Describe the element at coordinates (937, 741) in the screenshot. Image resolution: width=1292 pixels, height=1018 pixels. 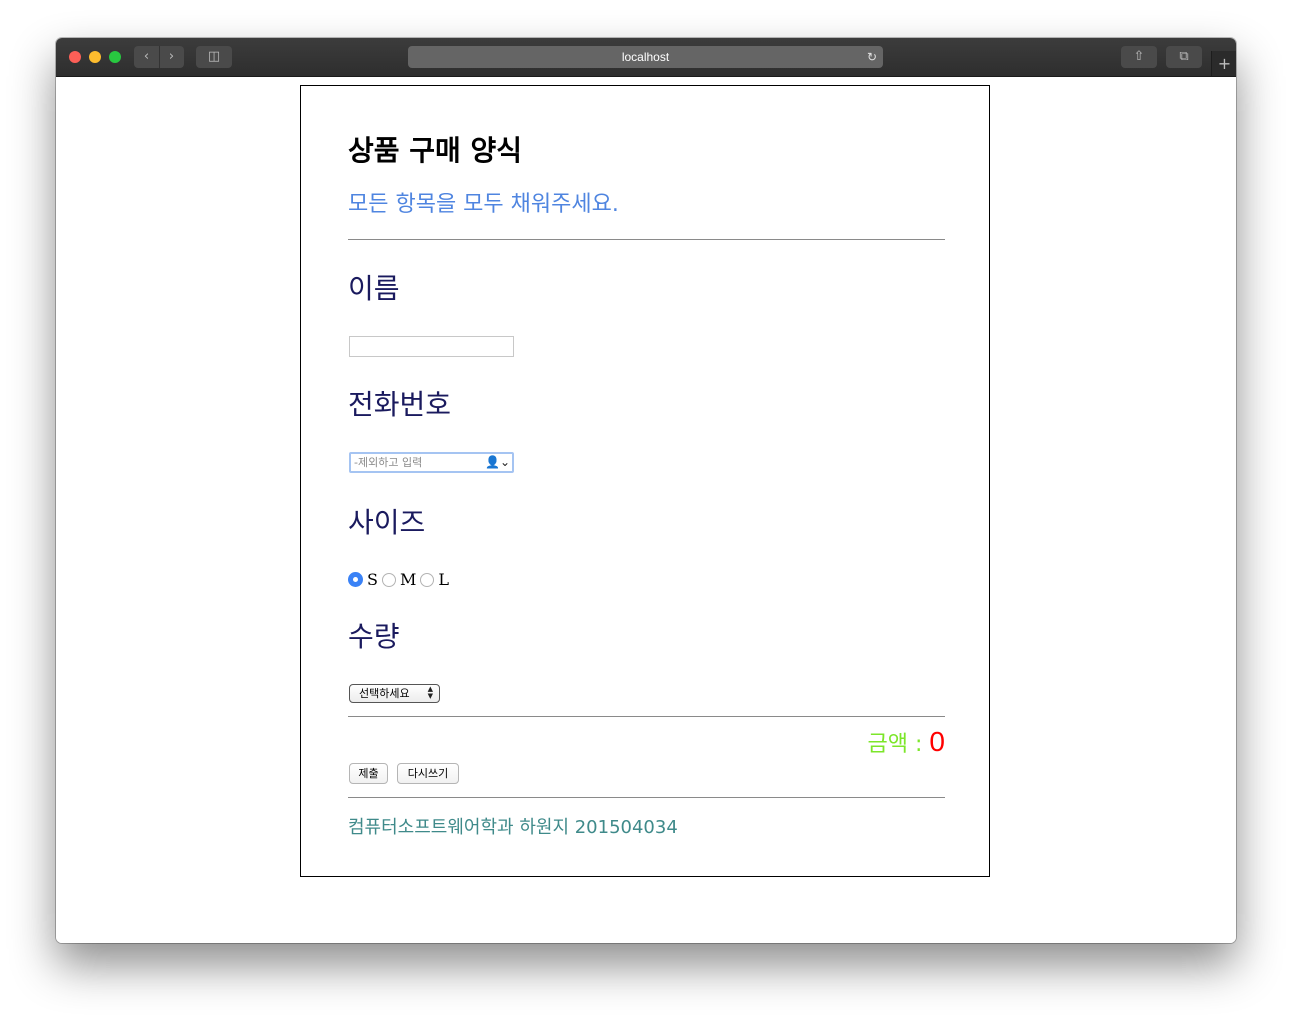
I see `price-value: 0` at that location.